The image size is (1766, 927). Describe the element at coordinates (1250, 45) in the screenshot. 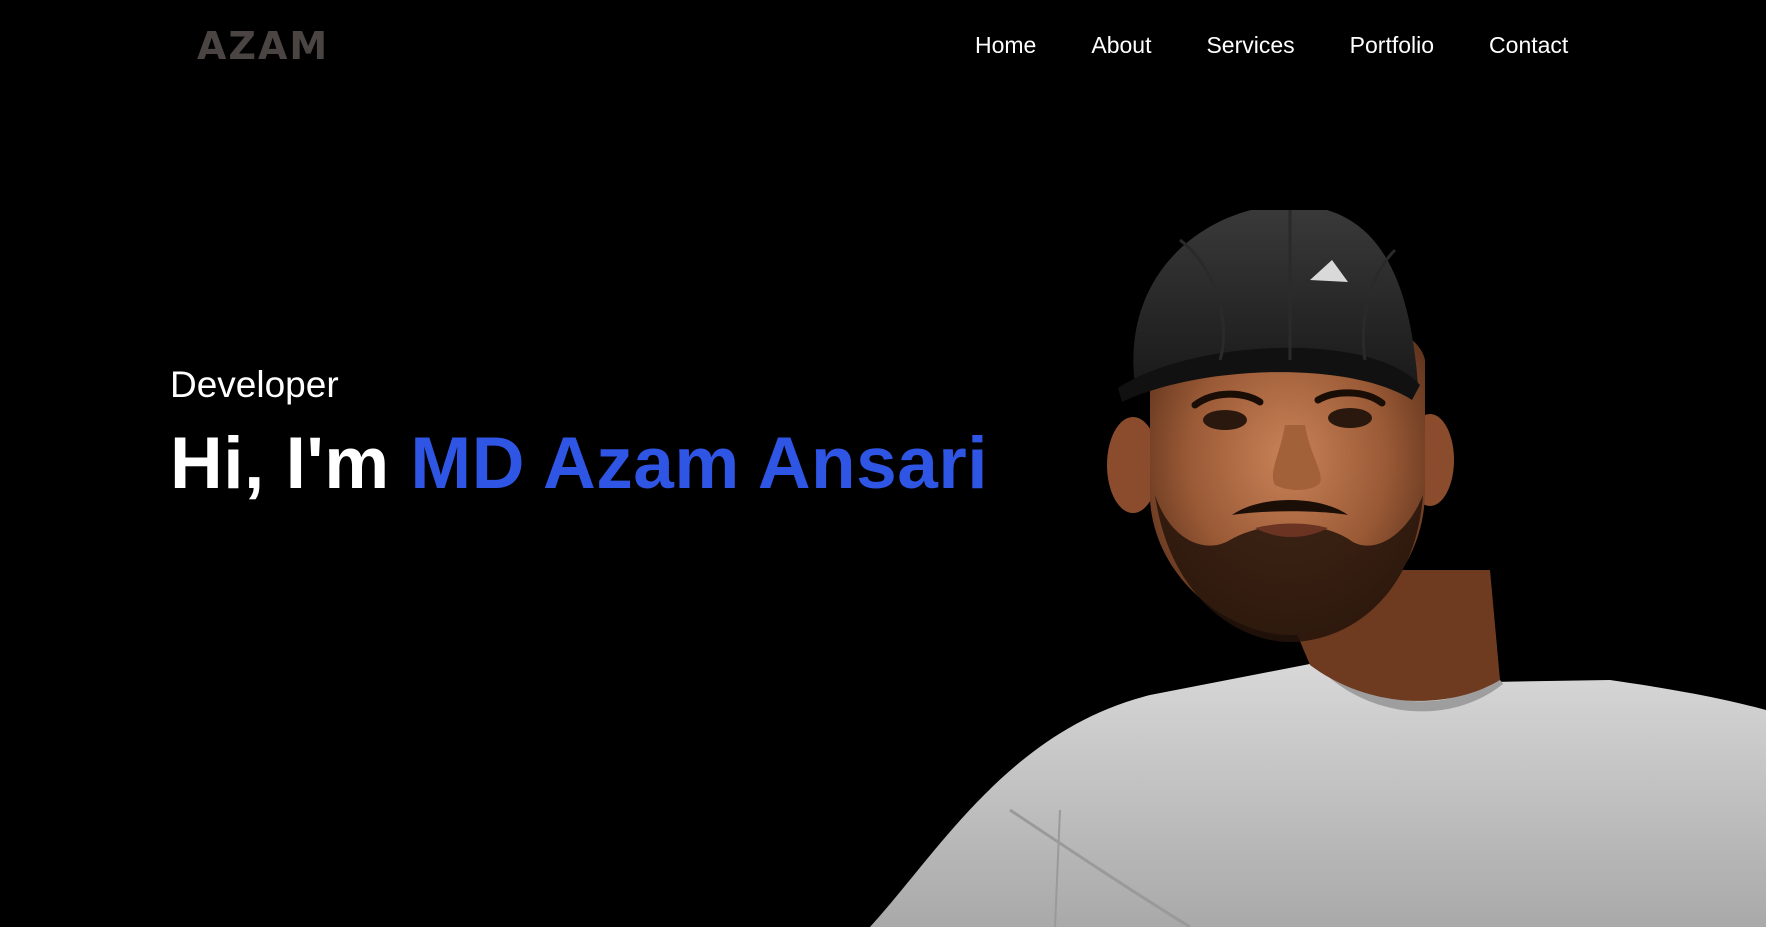

I see `nav-link-services: Services` at that location.